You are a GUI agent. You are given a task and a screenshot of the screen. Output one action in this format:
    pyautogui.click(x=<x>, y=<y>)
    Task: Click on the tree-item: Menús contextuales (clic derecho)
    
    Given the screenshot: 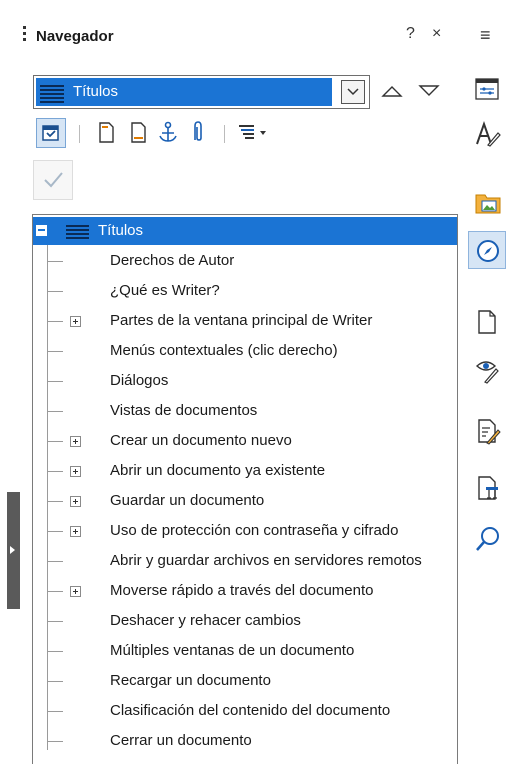 What is the action you would take?
    pyautogui.click(x=245, y=352)
    